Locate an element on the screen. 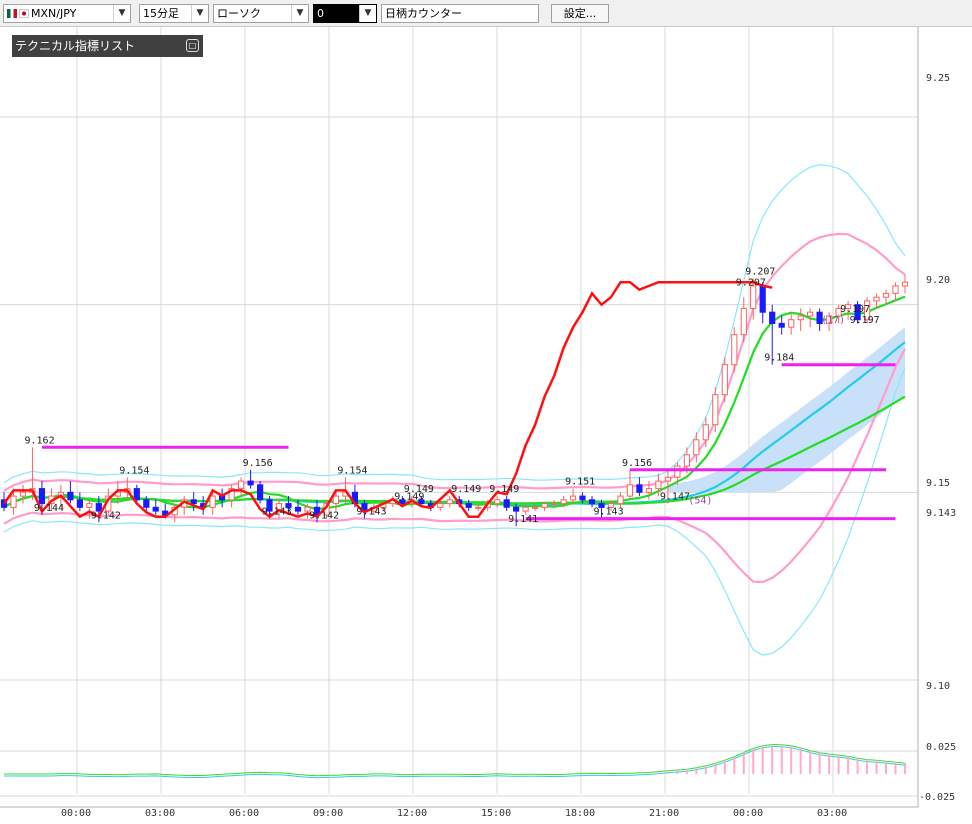 This screenshot has width=972, height=824. japan-flag-icon is located at coordinates (24, 13).